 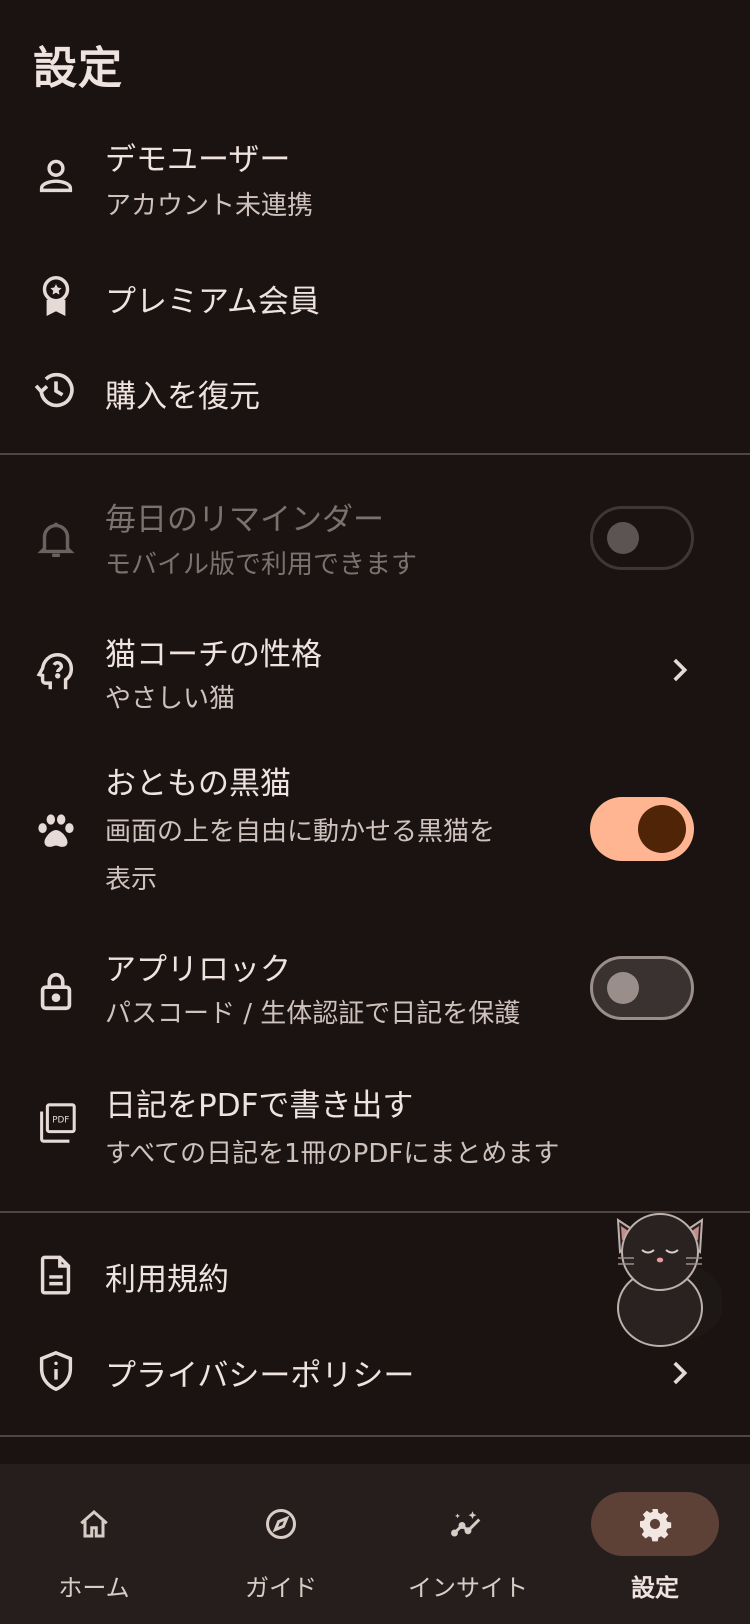 What do you see at coordinates (56, 1371) in the screenshot?
I see `shield-info-icon` at bounding box center [56, 1371].